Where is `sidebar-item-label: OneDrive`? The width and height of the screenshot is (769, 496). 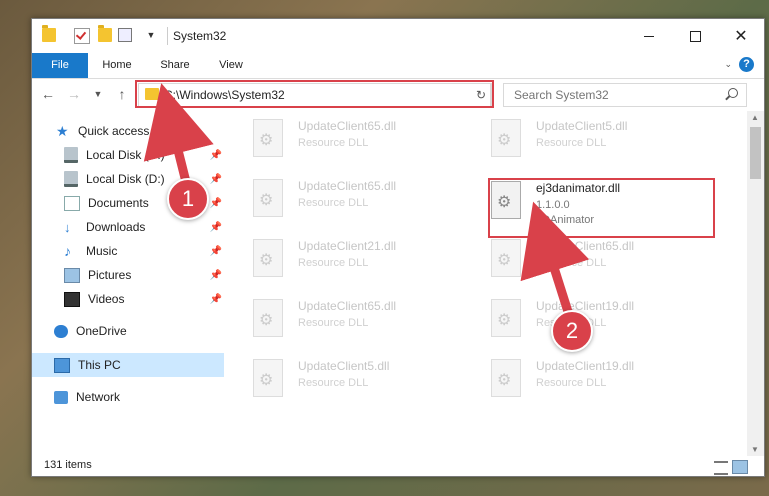 sidebar-item-label: OneDrive is located at coordinates (101, 331).